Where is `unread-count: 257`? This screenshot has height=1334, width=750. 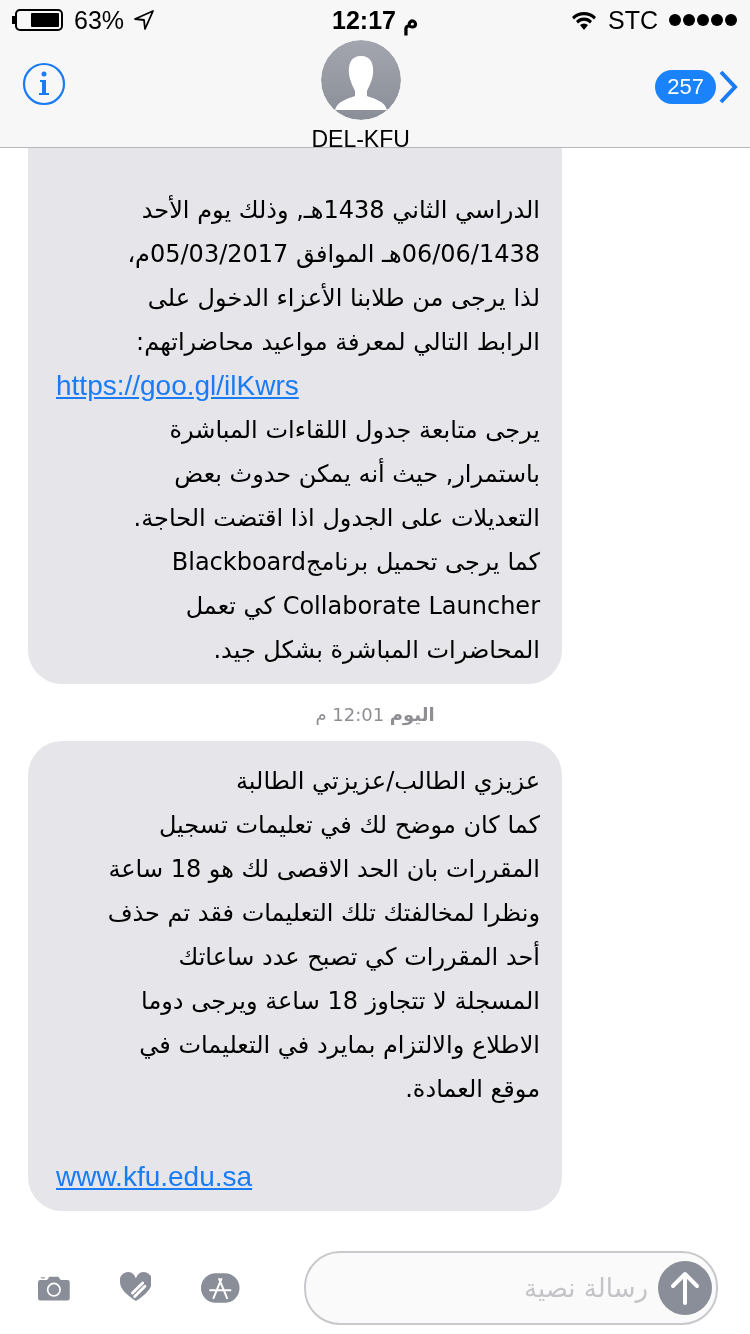 unread-count: 257 is located at coordinates (685, 87).